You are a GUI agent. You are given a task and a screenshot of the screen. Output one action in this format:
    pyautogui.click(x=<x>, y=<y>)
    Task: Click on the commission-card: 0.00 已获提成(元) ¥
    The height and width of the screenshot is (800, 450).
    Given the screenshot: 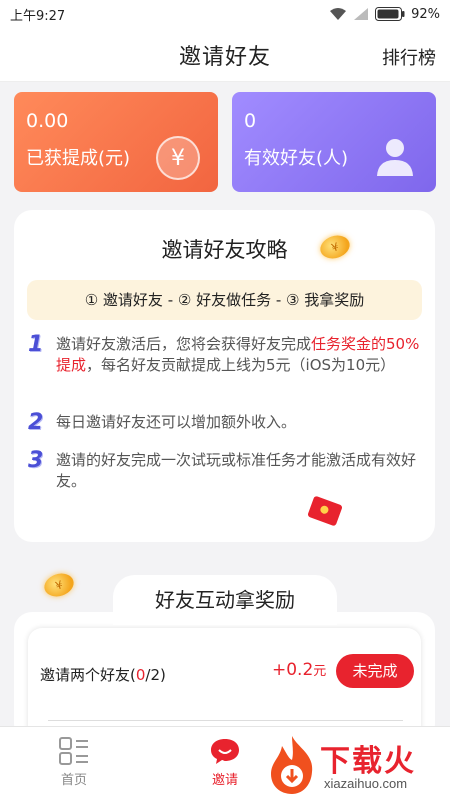 What is the action you would take?
    pyautogui.click(x=116, y=142)
    